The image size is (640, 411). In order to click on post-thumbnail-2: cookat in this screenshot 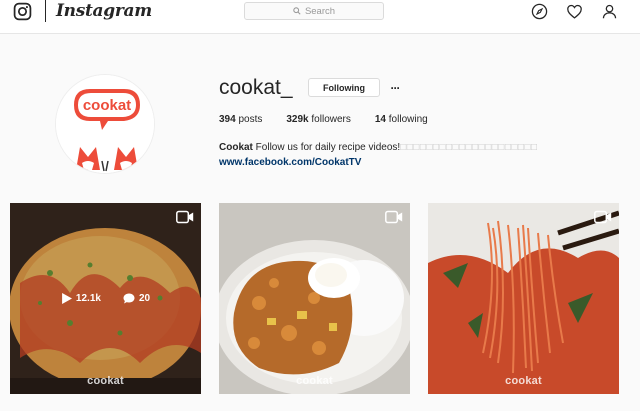, I will do `click(314, 298)`.